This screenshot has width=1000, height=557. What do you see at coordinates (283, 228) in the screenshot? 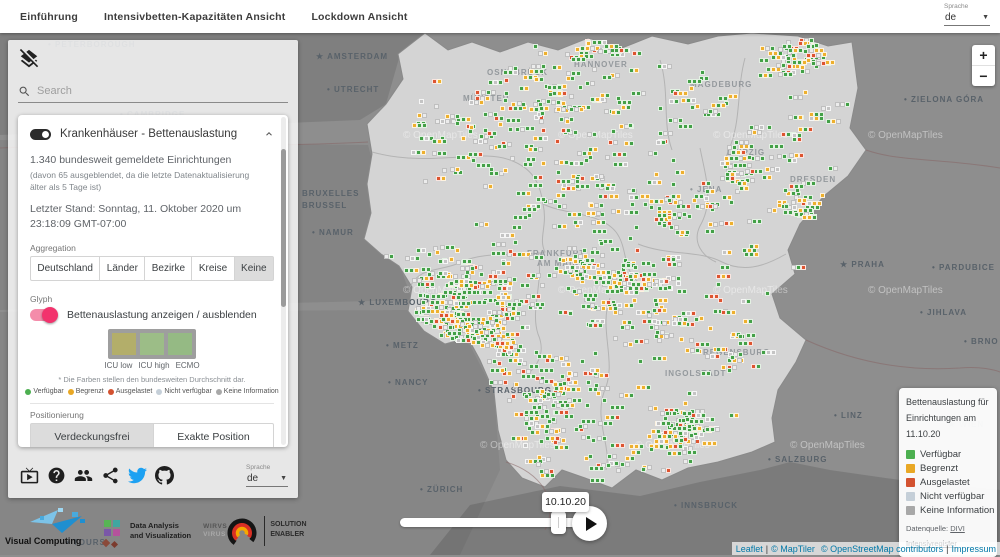
I see `card-scrollbar-thumb` at bounding box center [283, 228].